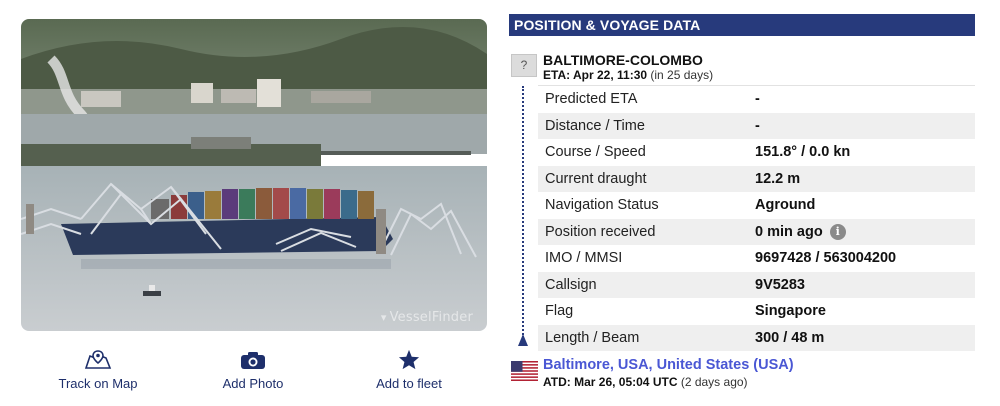 The height and width of the screenshot is (406, 1000). I want to click on table-row: Predicted ETA -, so click(756, 99).